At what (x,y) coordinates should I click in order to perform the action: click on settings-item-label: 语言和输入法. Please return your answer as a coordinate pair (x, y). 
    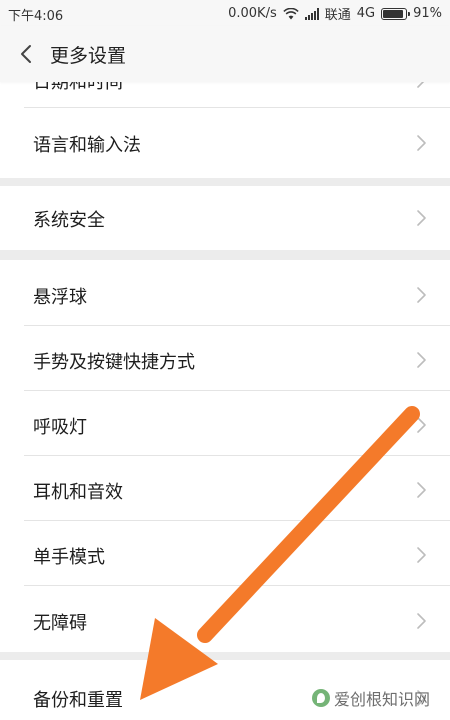
    Looking at the image, I should click on (87, 145).